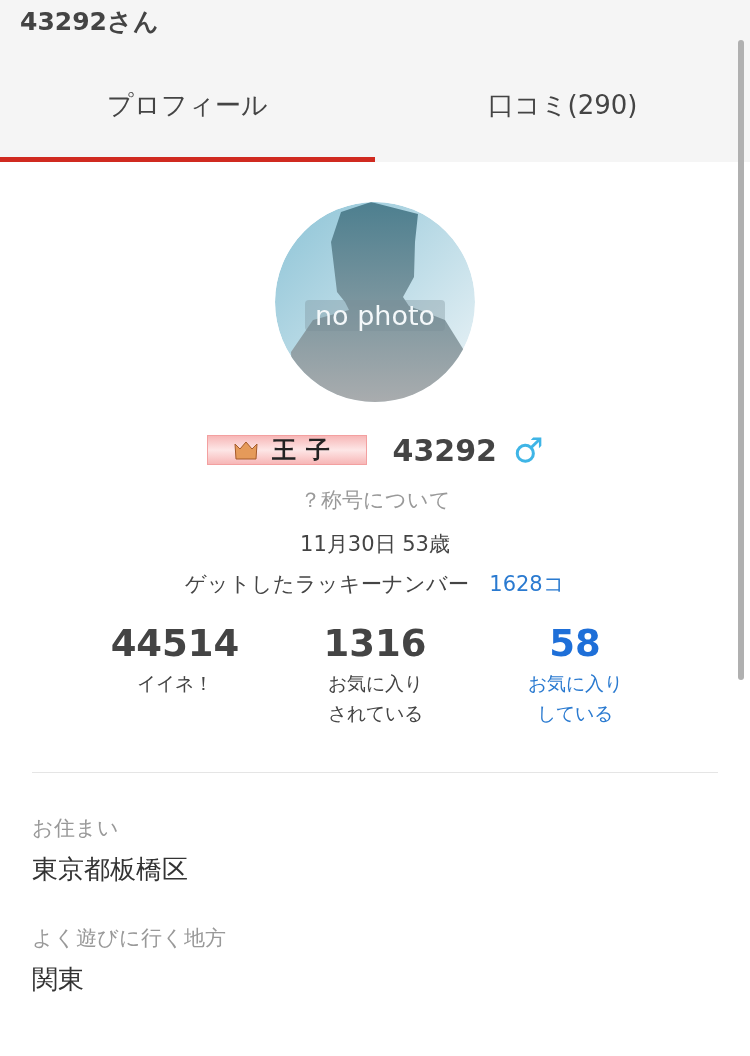 The height and width of the screenshot is (1056, 750). Describe the element at coordinates (375, 644) in the screenshot. I see `stat-value: 1316` at that location.